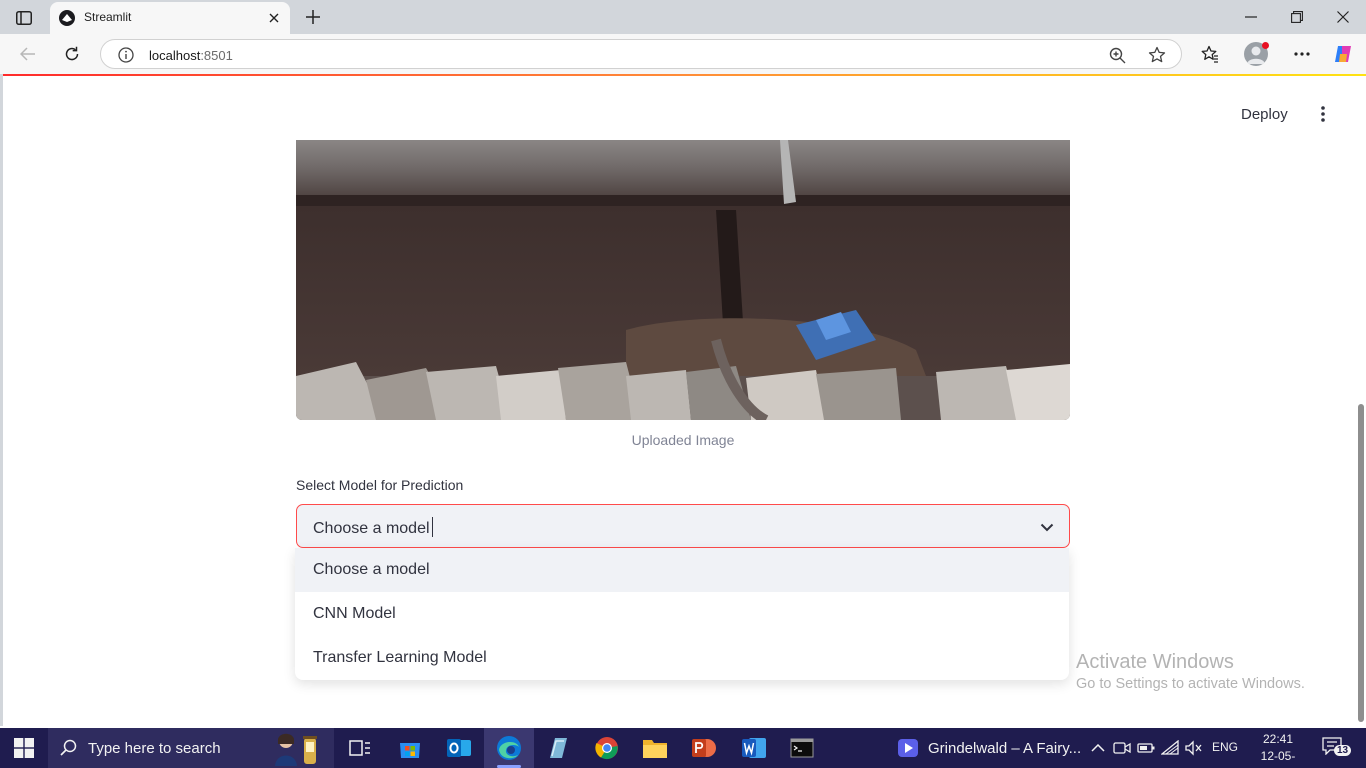  I want to click on dropdown-option-cnn-model: CNN Model, so click(682, 614).